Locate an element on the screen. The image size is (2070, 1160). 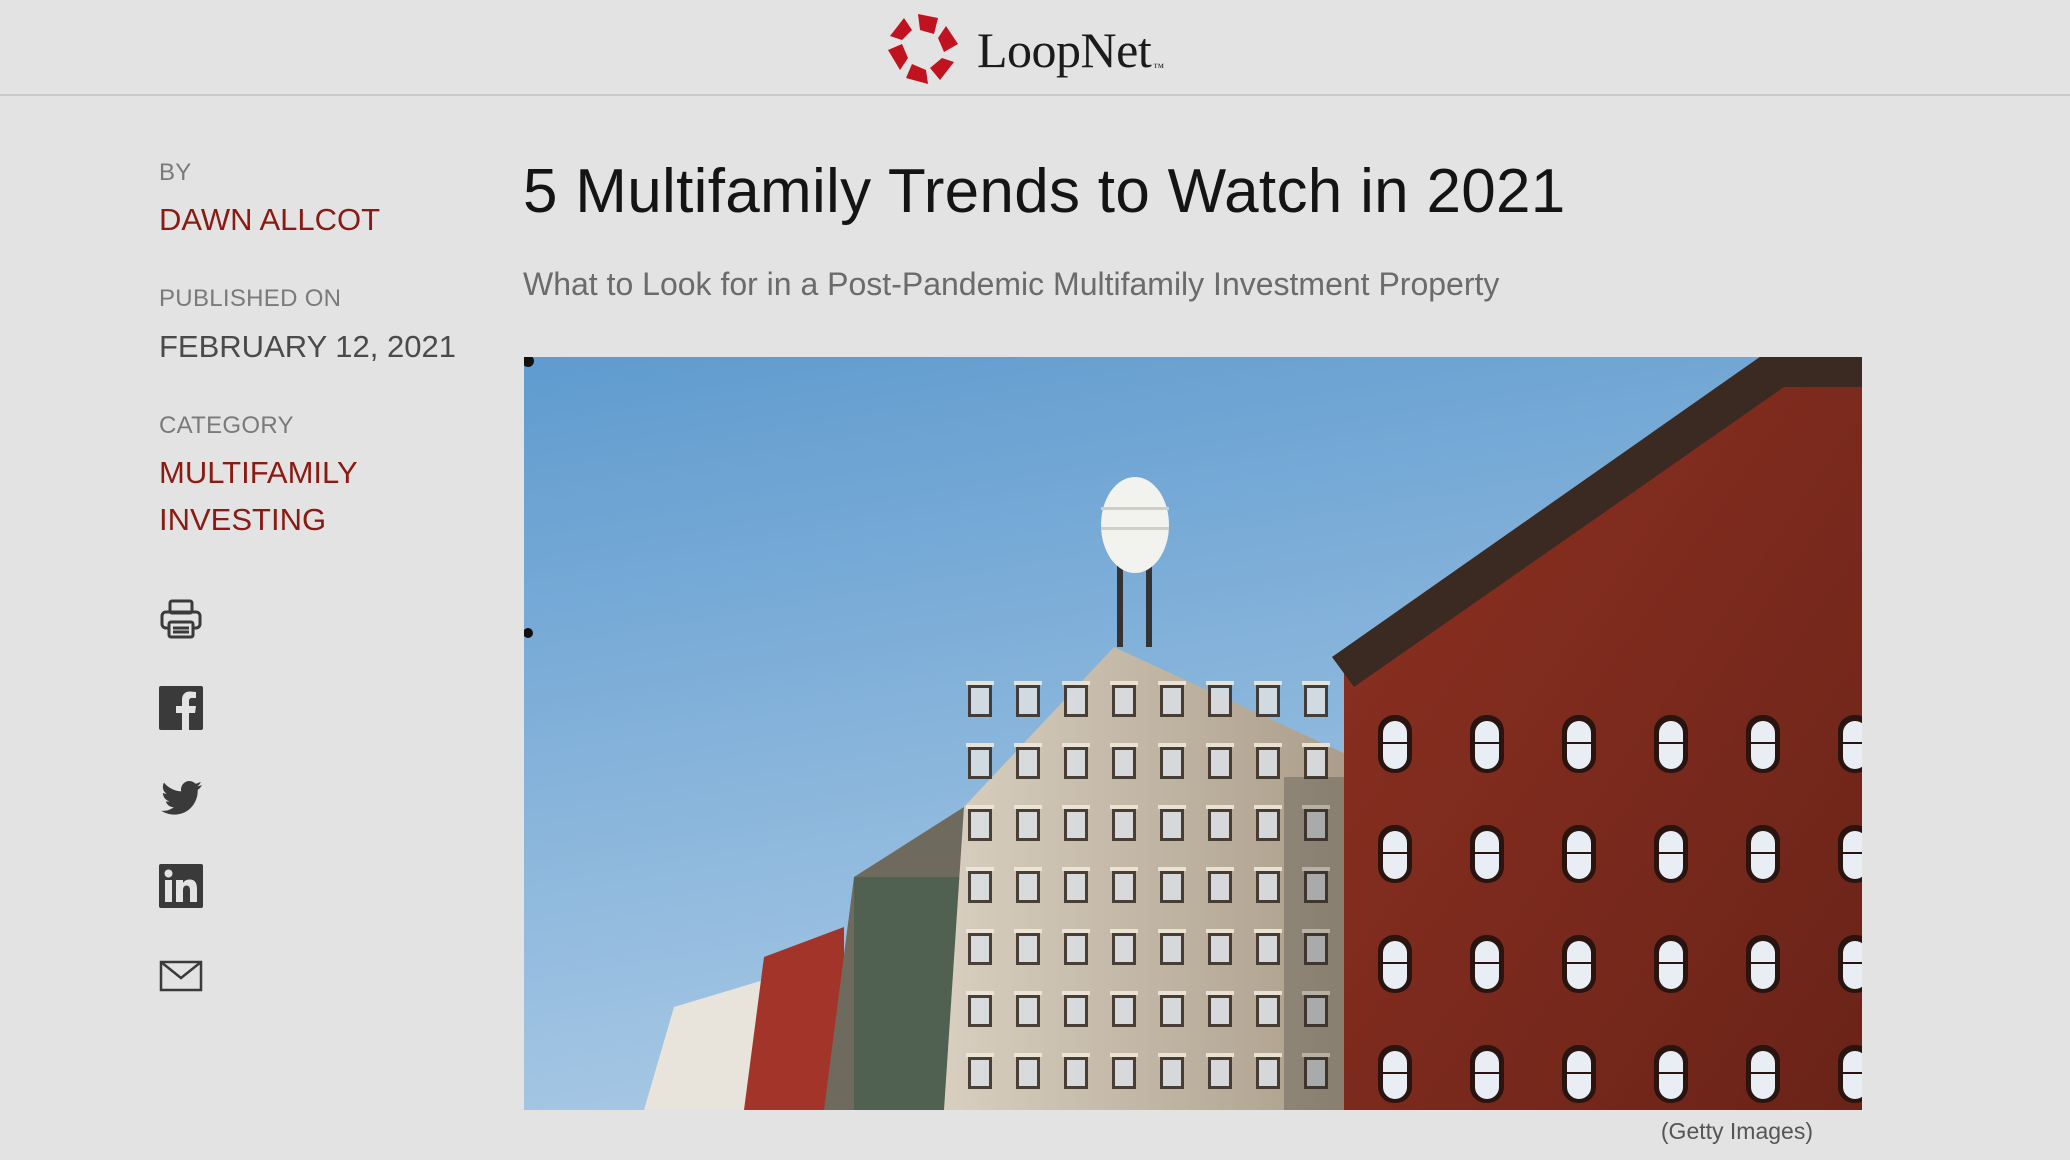
category-line-2: INVESTING is located at coordinates (243, 519).